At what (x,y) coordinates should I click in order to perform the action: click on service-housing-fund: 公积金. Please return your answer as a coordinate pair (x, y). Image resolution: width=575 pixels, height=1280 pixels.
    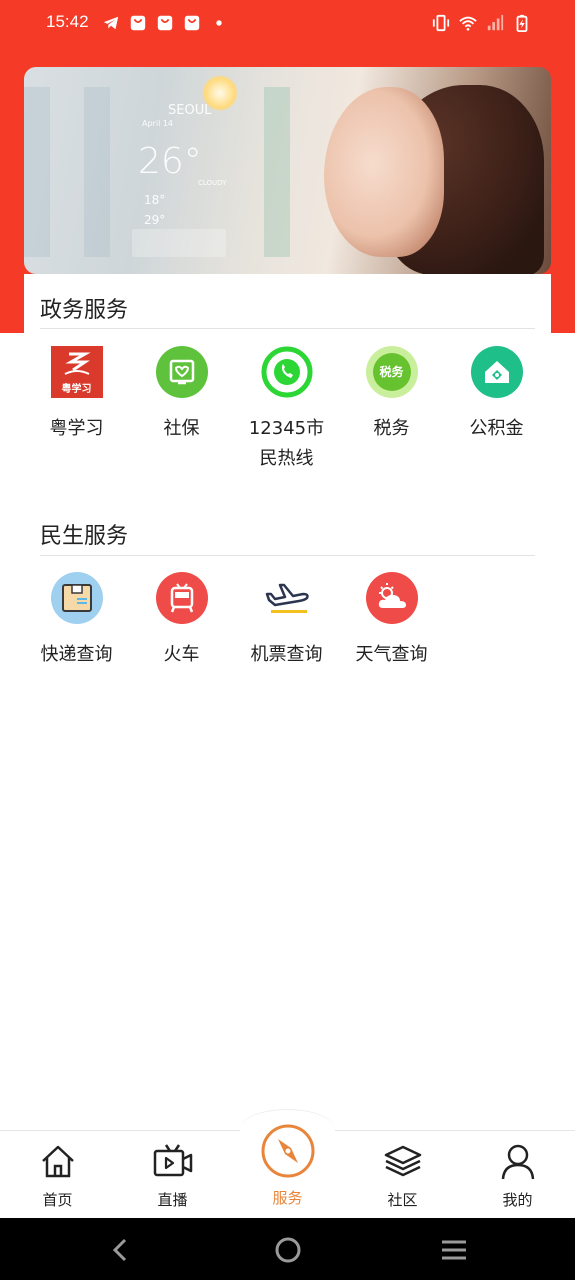
    Looking at the image, I should click on (496, 395).